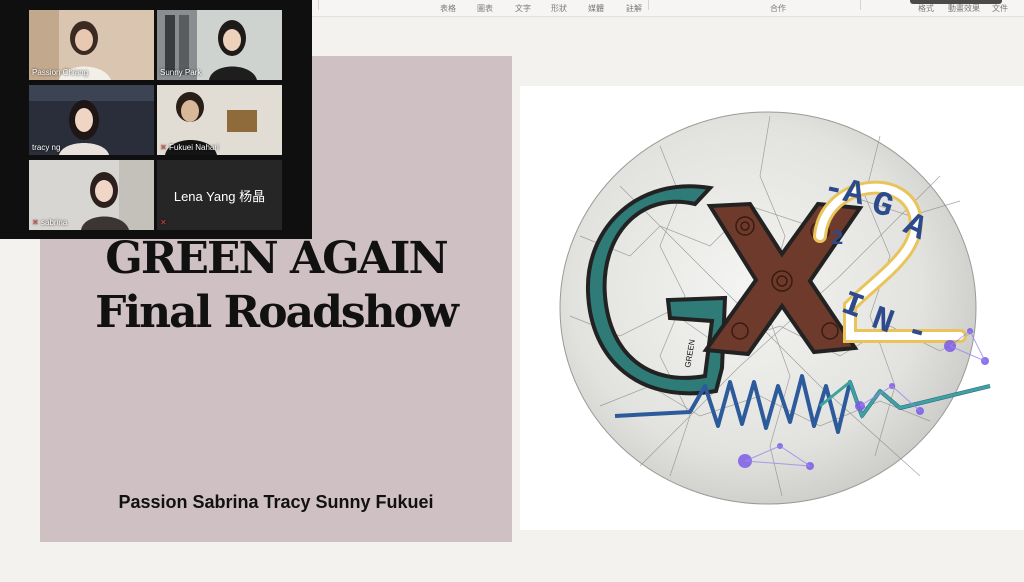 The height and width of the screenshot is (582, 1024). What do you see at coordinates (485, 8) in the screenshot?
I see `toolbar-chart: 圖表` at bounding box center [485, 8].